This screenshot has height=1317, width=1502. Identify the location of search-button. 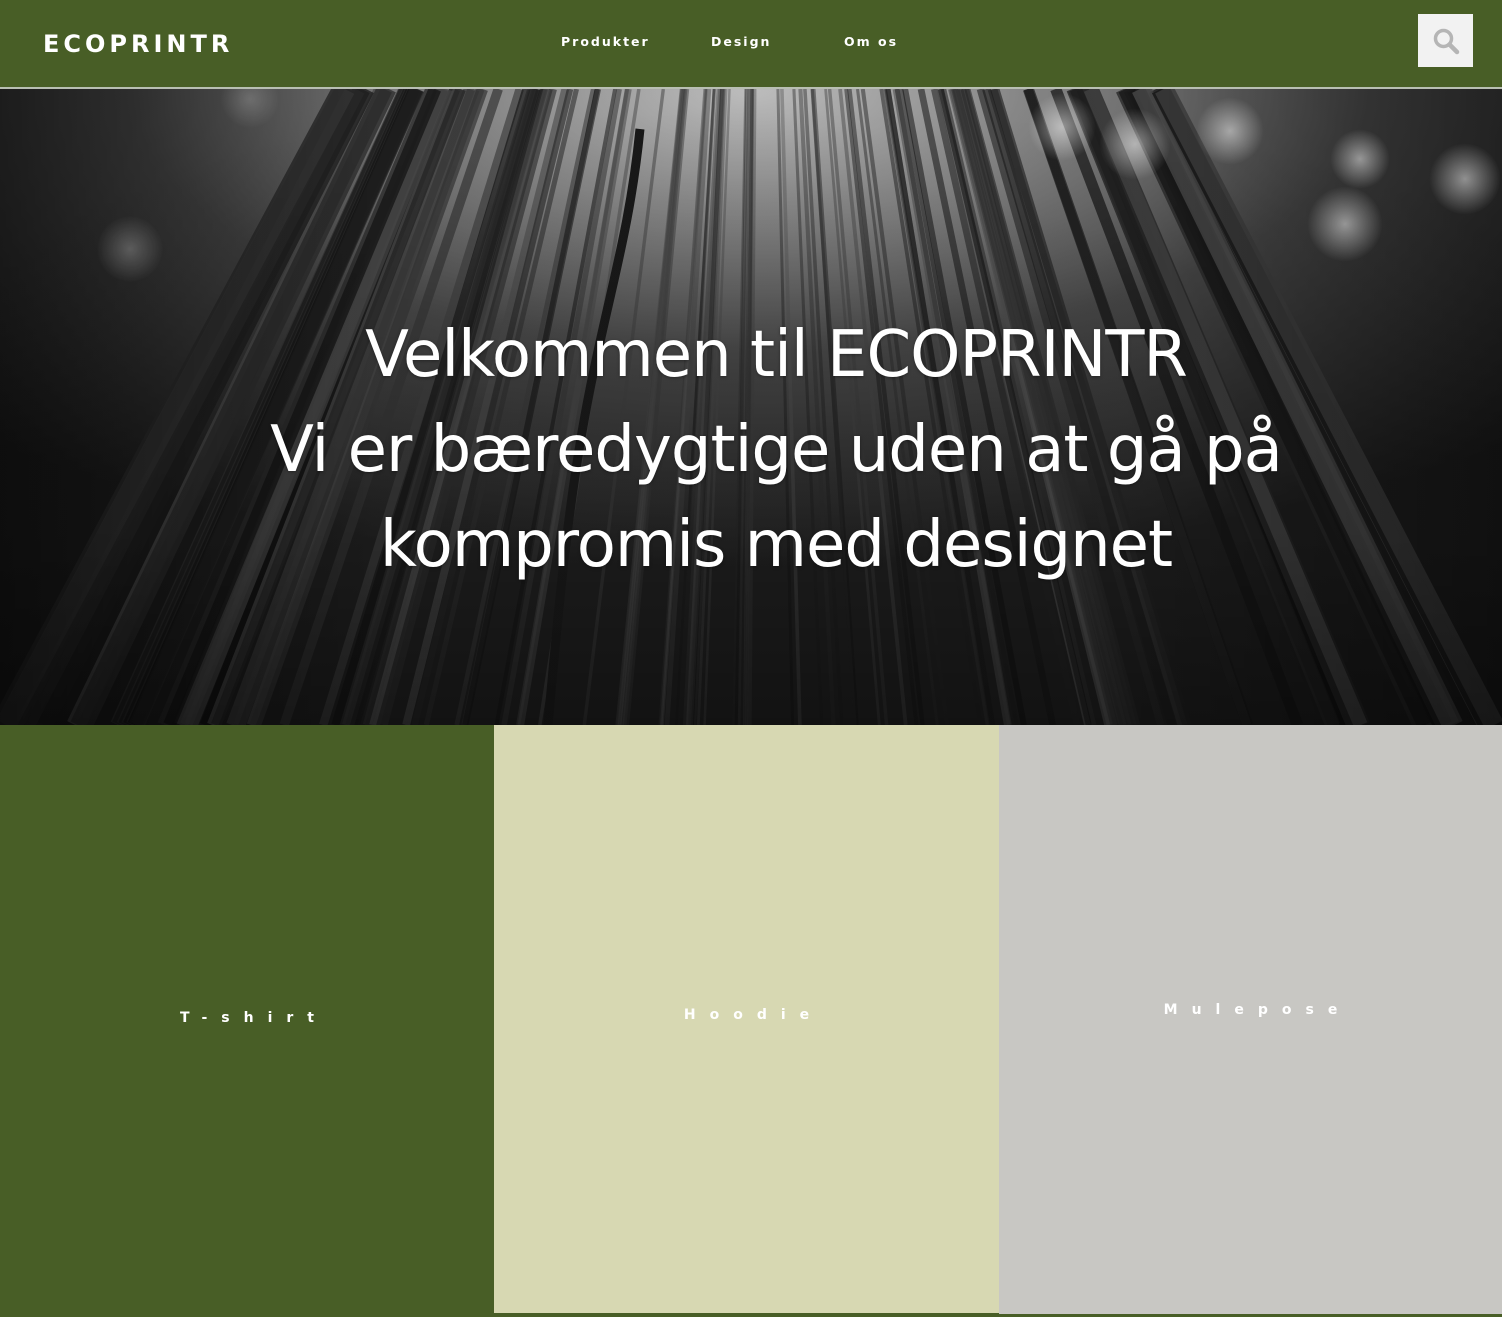
(1445, 40).